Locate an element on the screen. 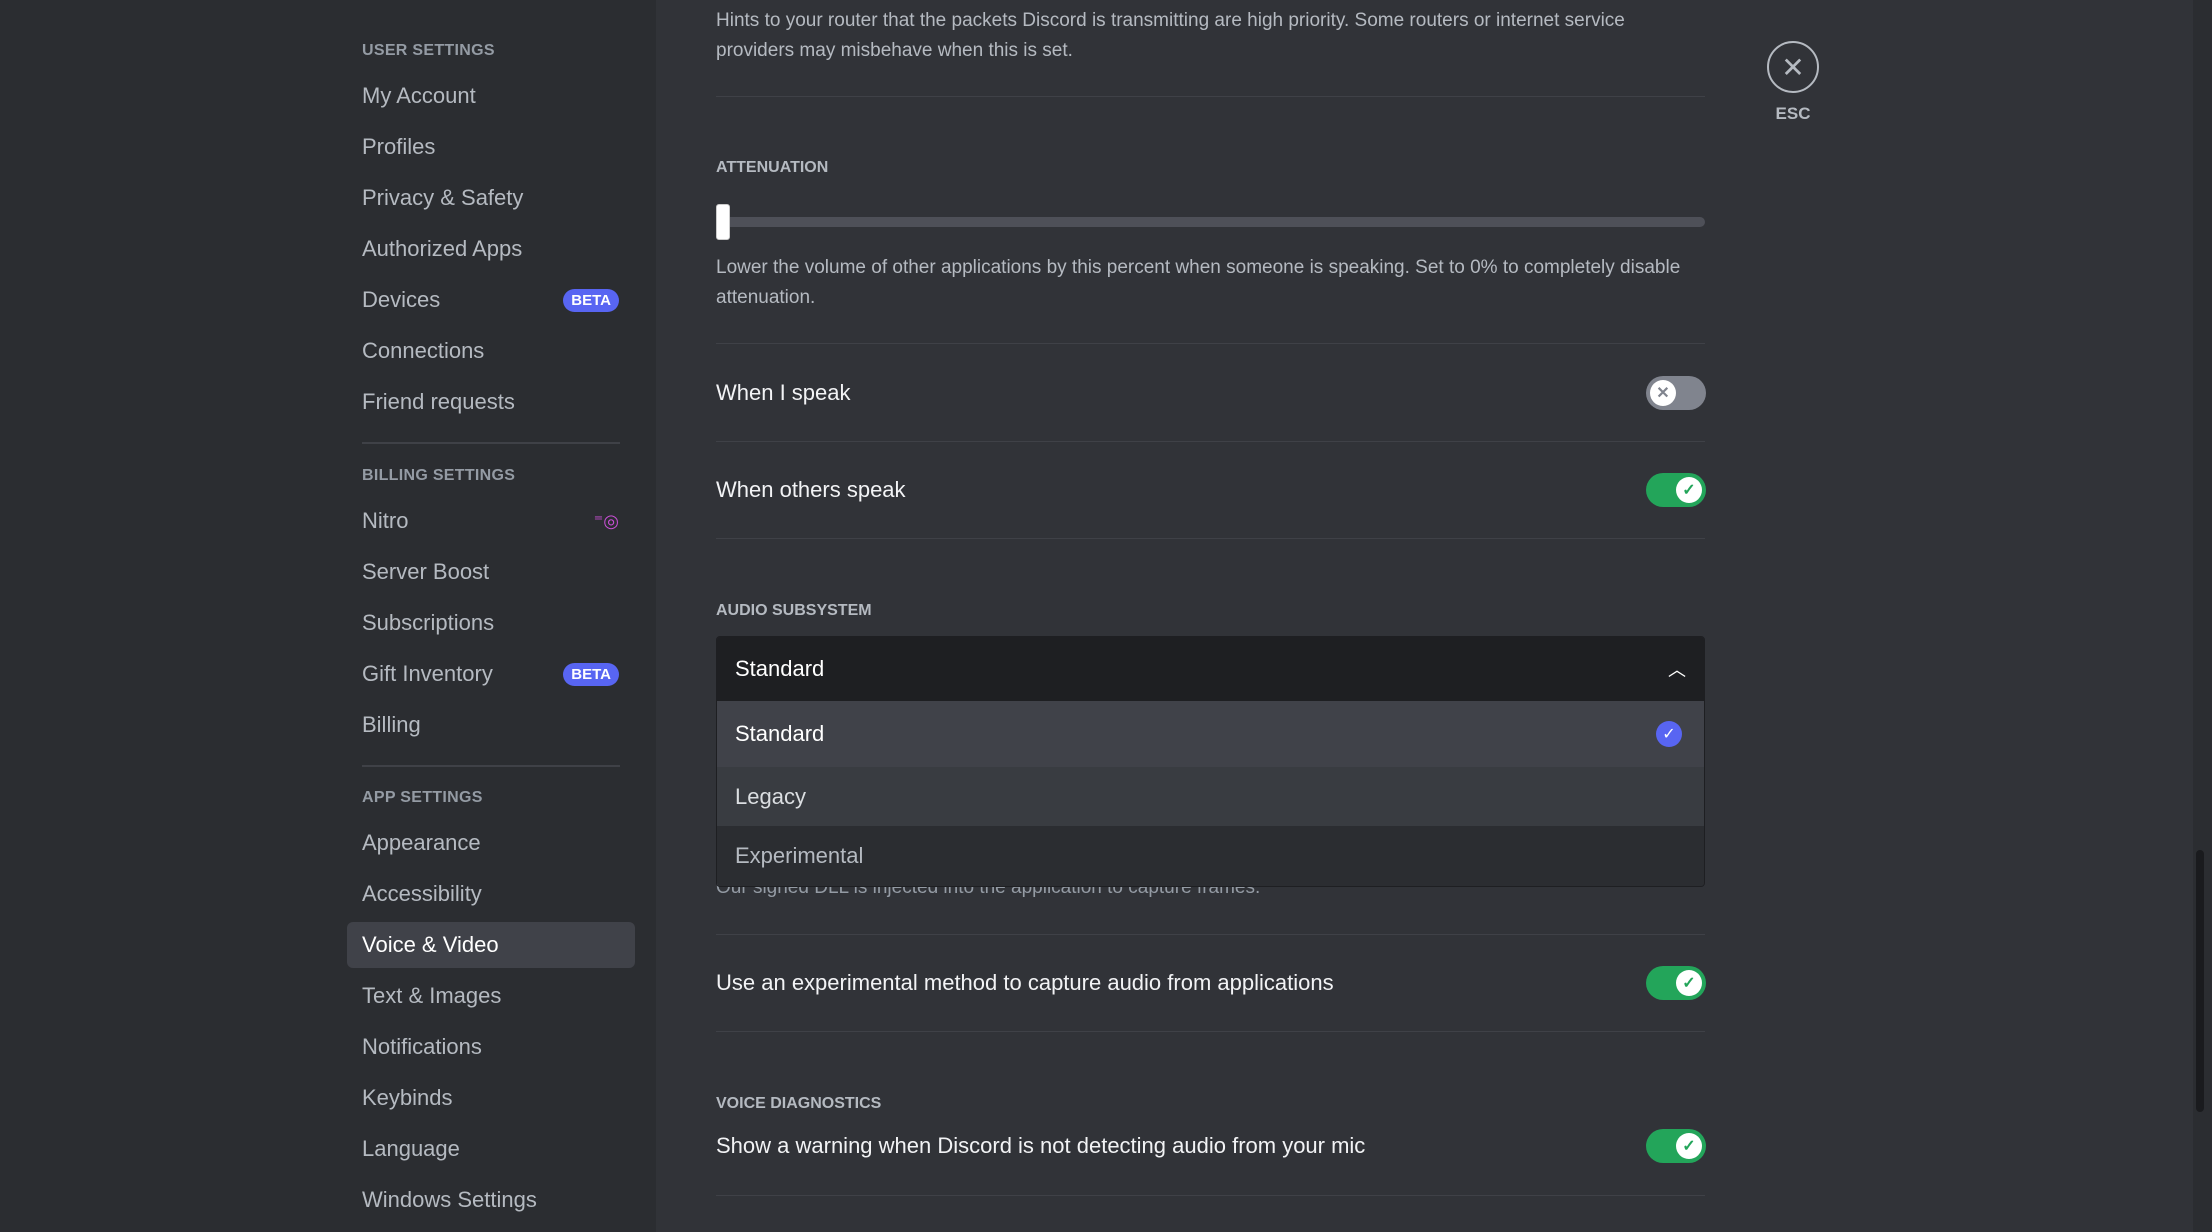 This screenshot has width=2212, height=1232. app-settings-header: APP SETTINGS is located at coordinates (422, 797).